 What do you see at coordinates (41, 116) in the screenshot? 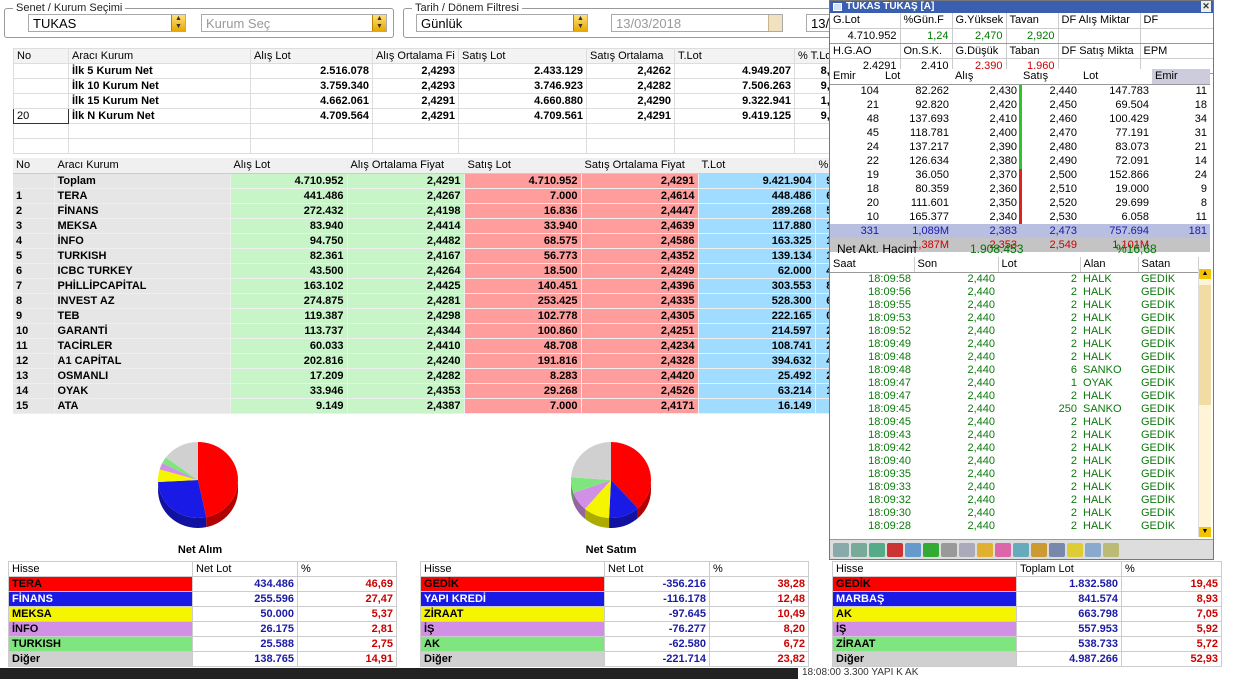
I see `row-no: 20` at bounding box center [41, 116].